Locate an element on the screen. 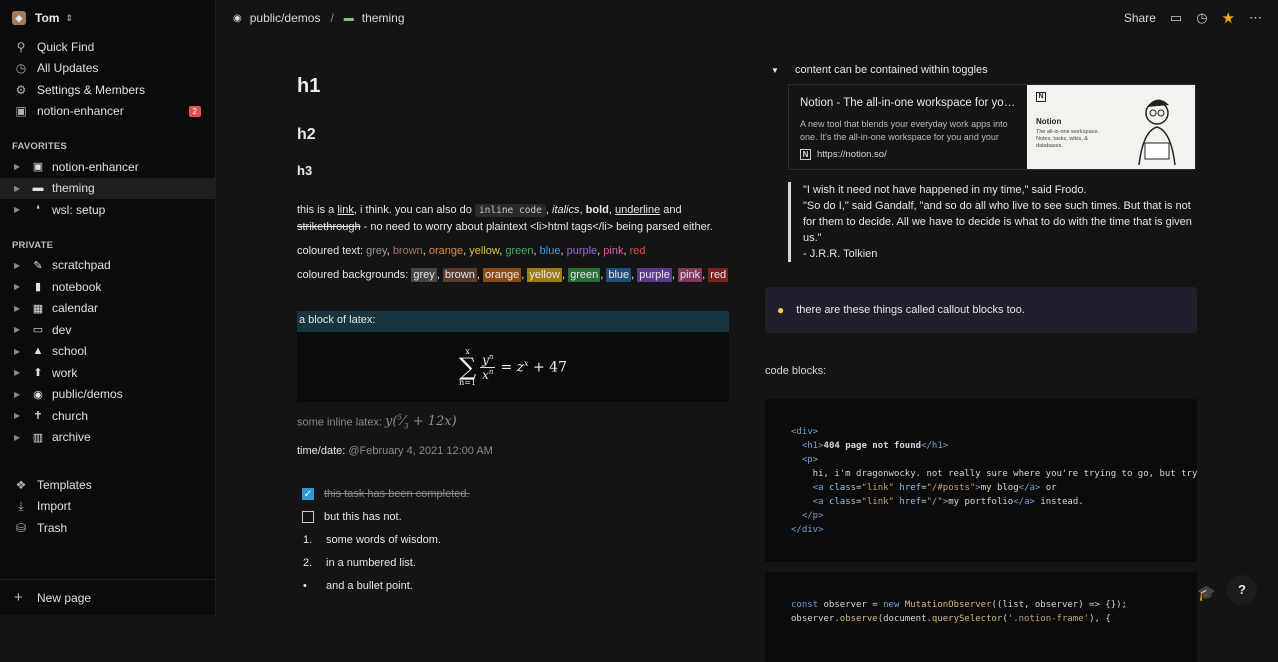 This screenshot has width=1278, height=662. latex-equation: x∑n=1 ynxn = zx + 47 is located at coordinates (513, 367).